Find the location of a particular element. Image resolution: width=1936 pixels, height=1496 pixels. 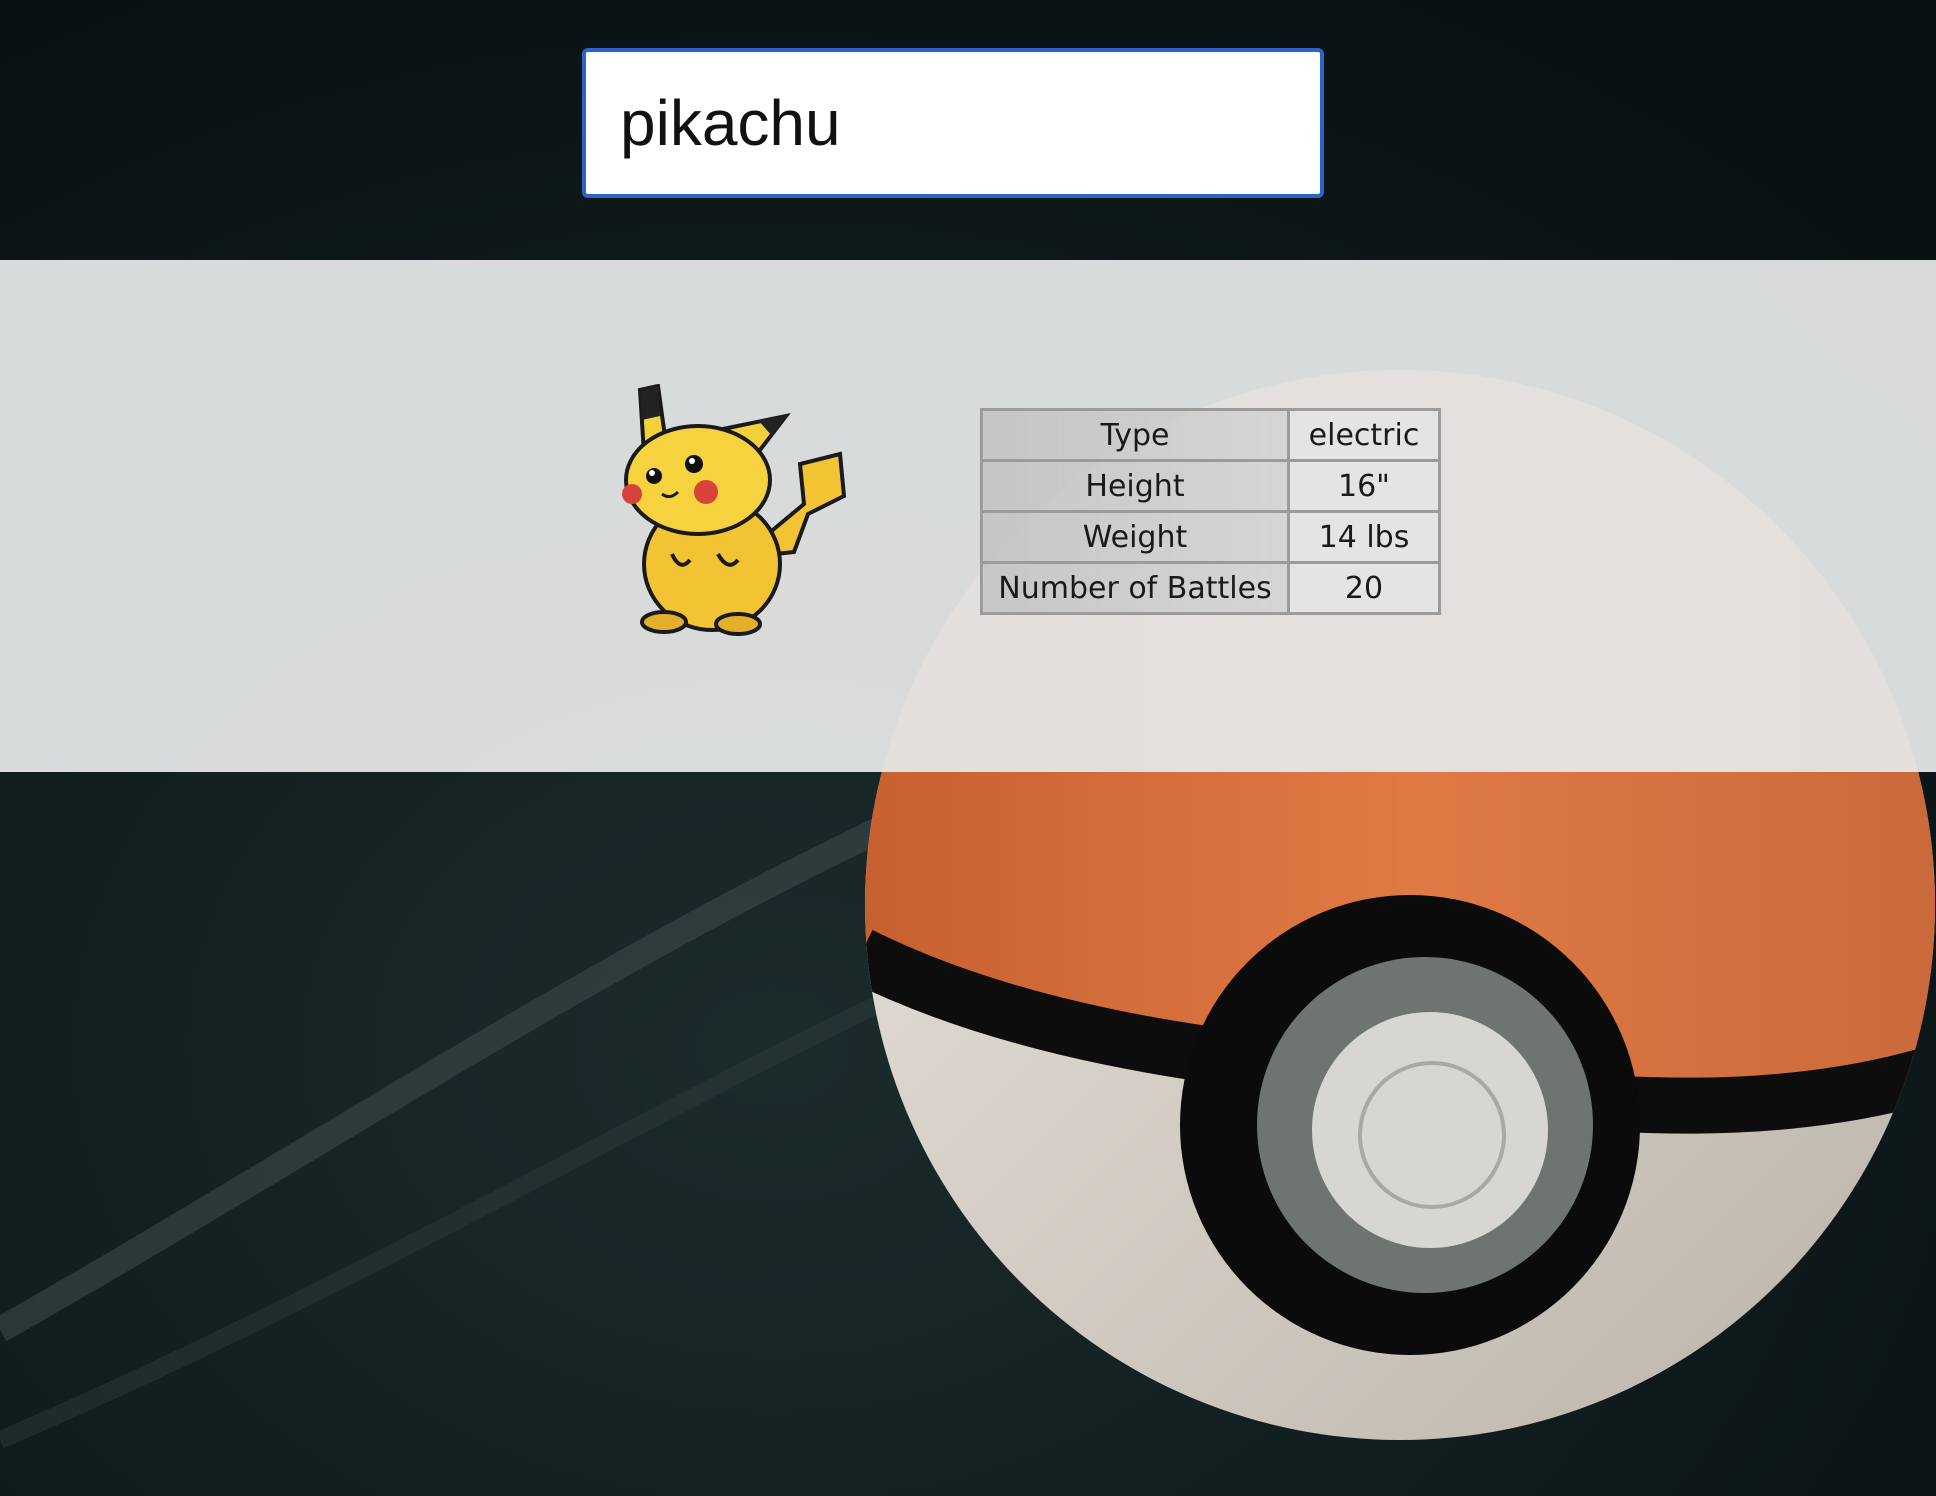

stats-label: Weight is located at coordinates (1135, 537).